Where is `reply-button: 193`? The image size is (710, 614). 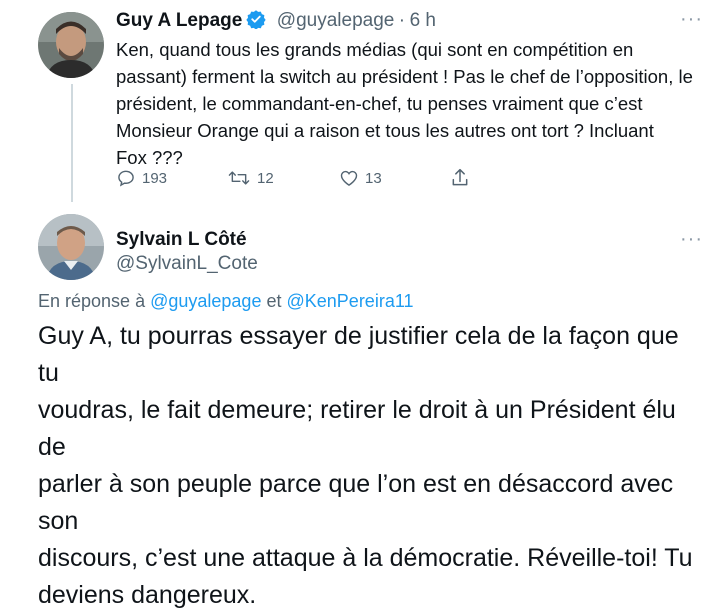
reply-button: 193 is located at coordinates (141, 178).